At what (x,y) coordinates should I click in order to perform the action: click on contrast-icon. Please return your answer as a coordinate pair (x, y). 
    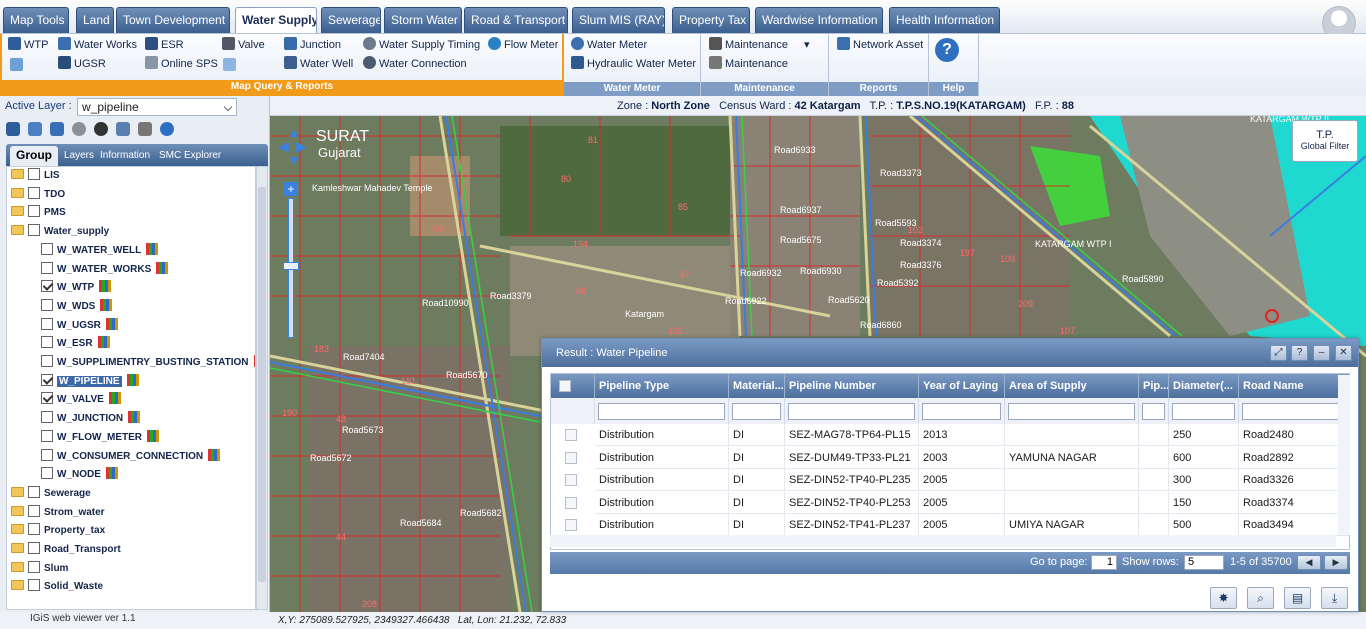
    Looking at the image, I should click on (101, 129).